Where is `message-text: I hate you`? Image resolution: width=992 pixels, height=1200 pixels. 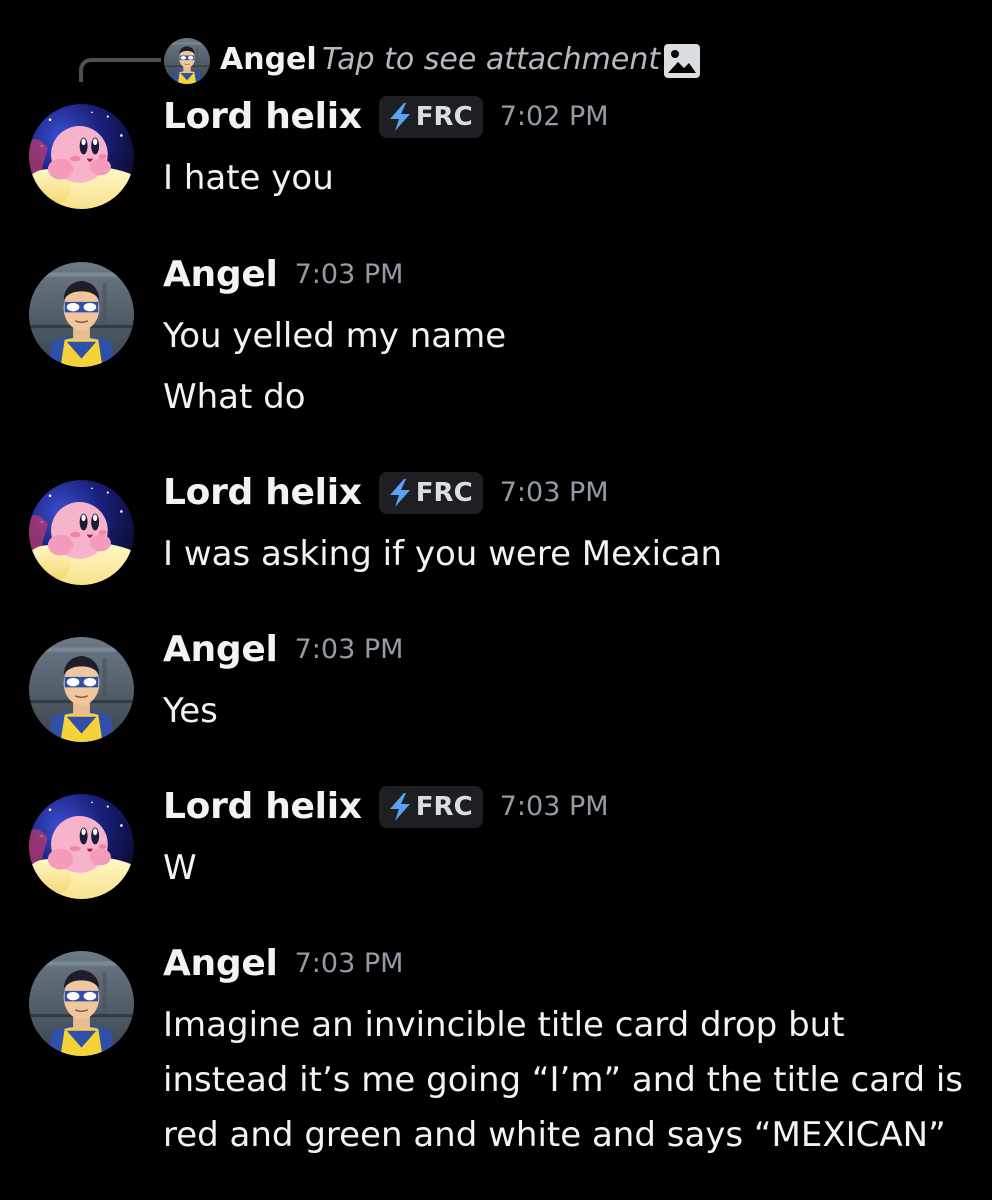 message-text: I hate you is located at coordinates (248, 178).